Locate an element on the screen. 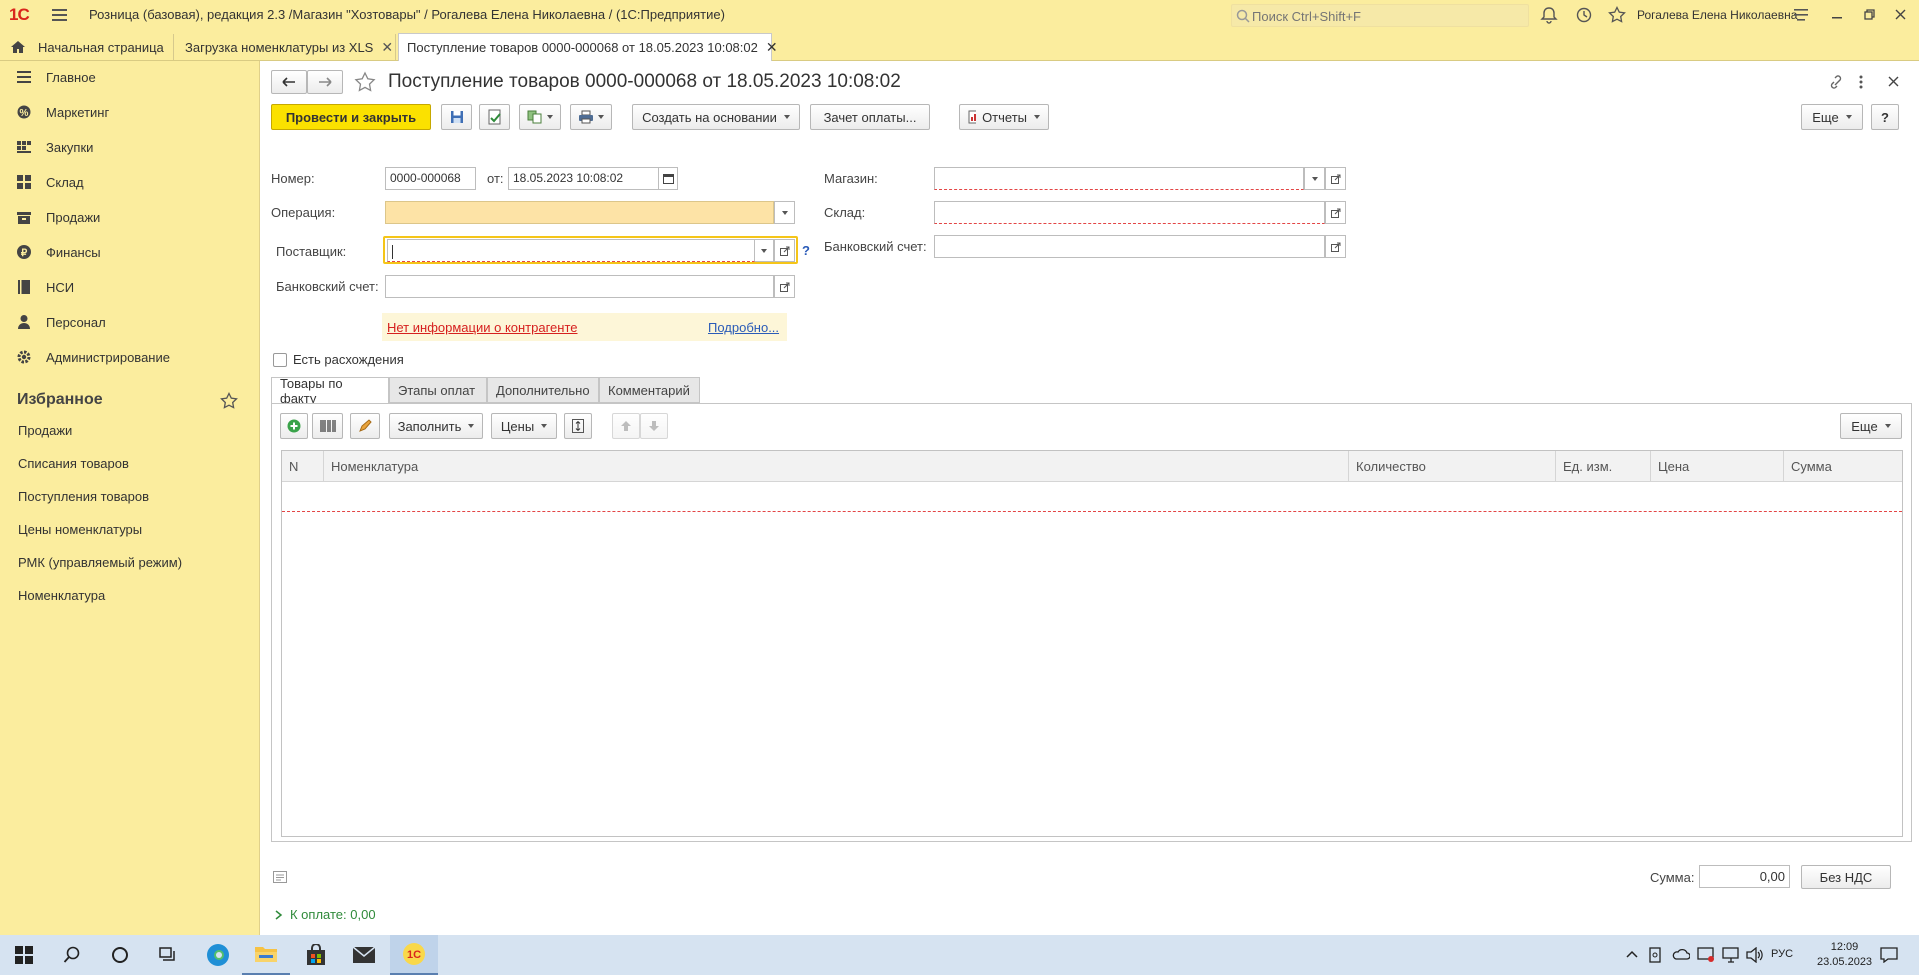  more-actions-icon is located at coordinates (1861, 82).